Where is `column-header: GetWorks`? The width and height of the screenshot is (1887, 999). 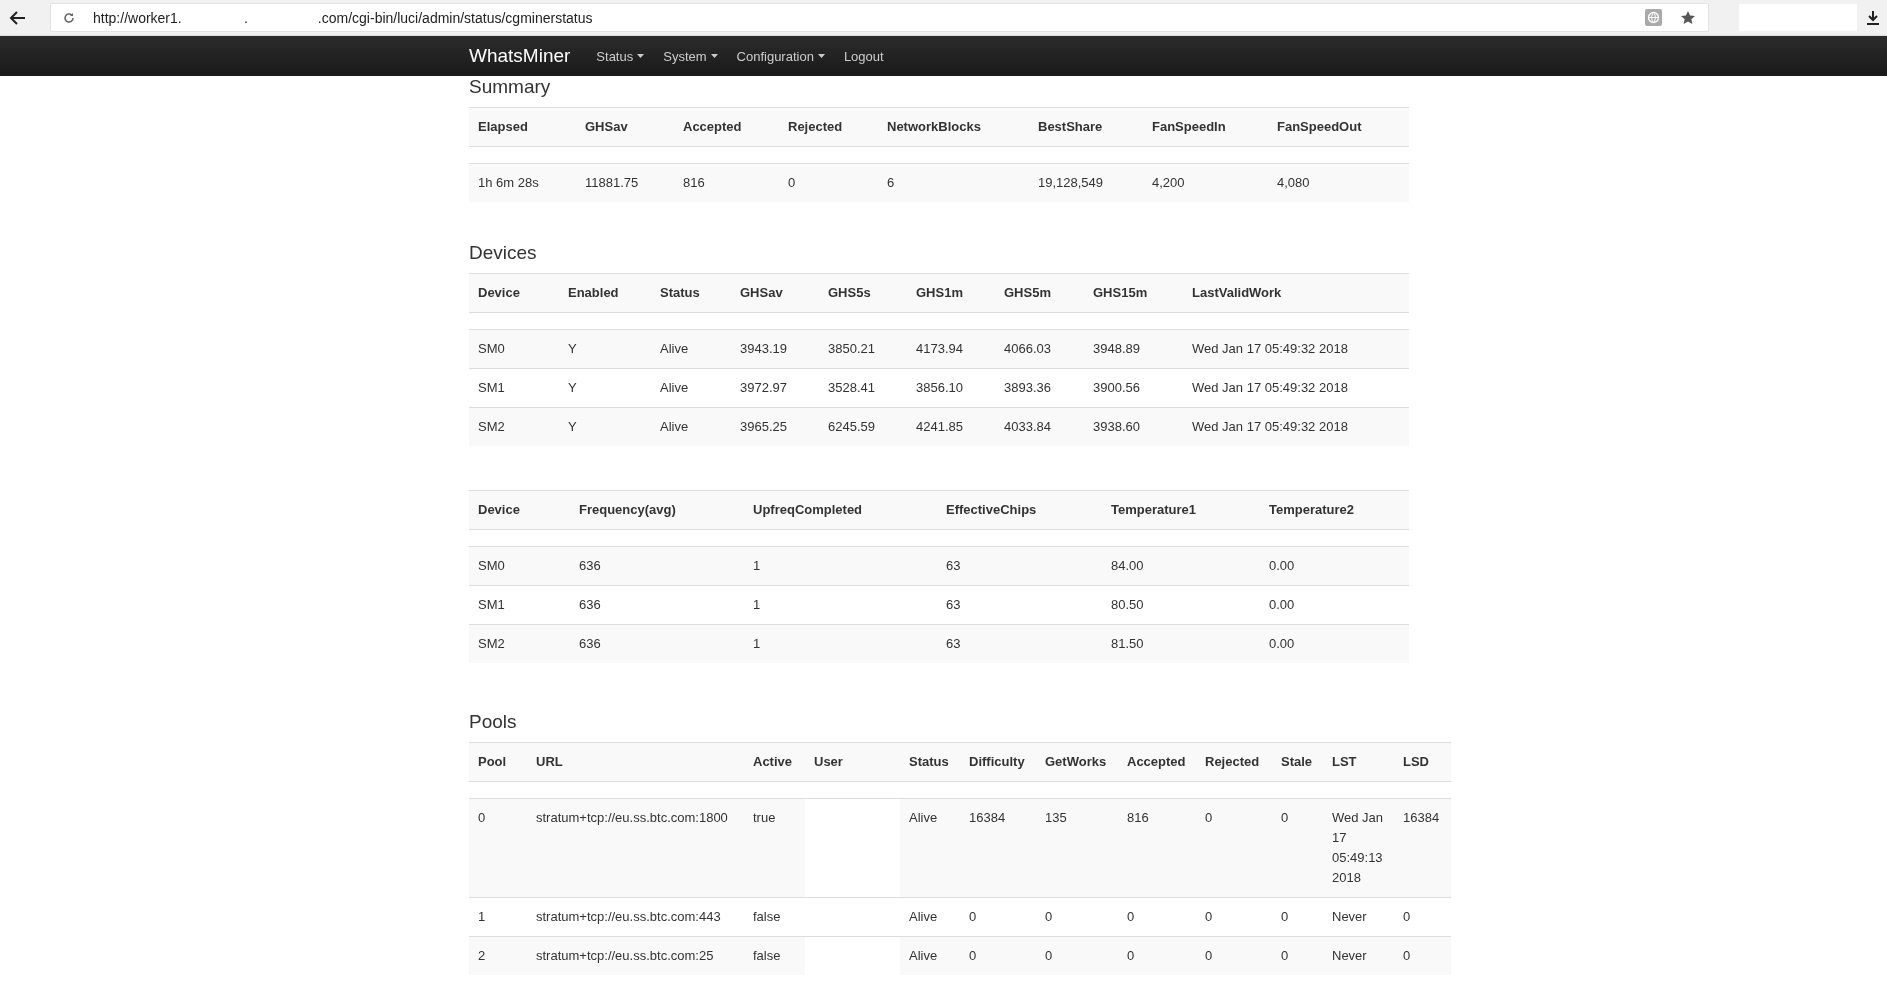
column-header: GetWorks is located at coordinates (1077, 762).